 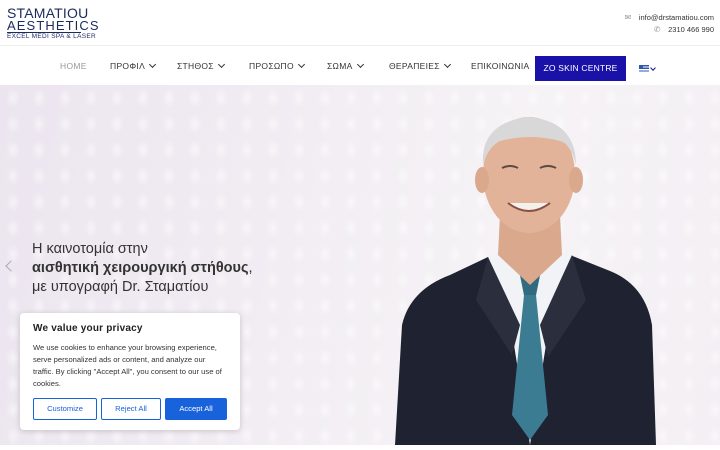 I want to click on cookie-button-group: Customize Reject All Accept All, so click(x=130, y=409).